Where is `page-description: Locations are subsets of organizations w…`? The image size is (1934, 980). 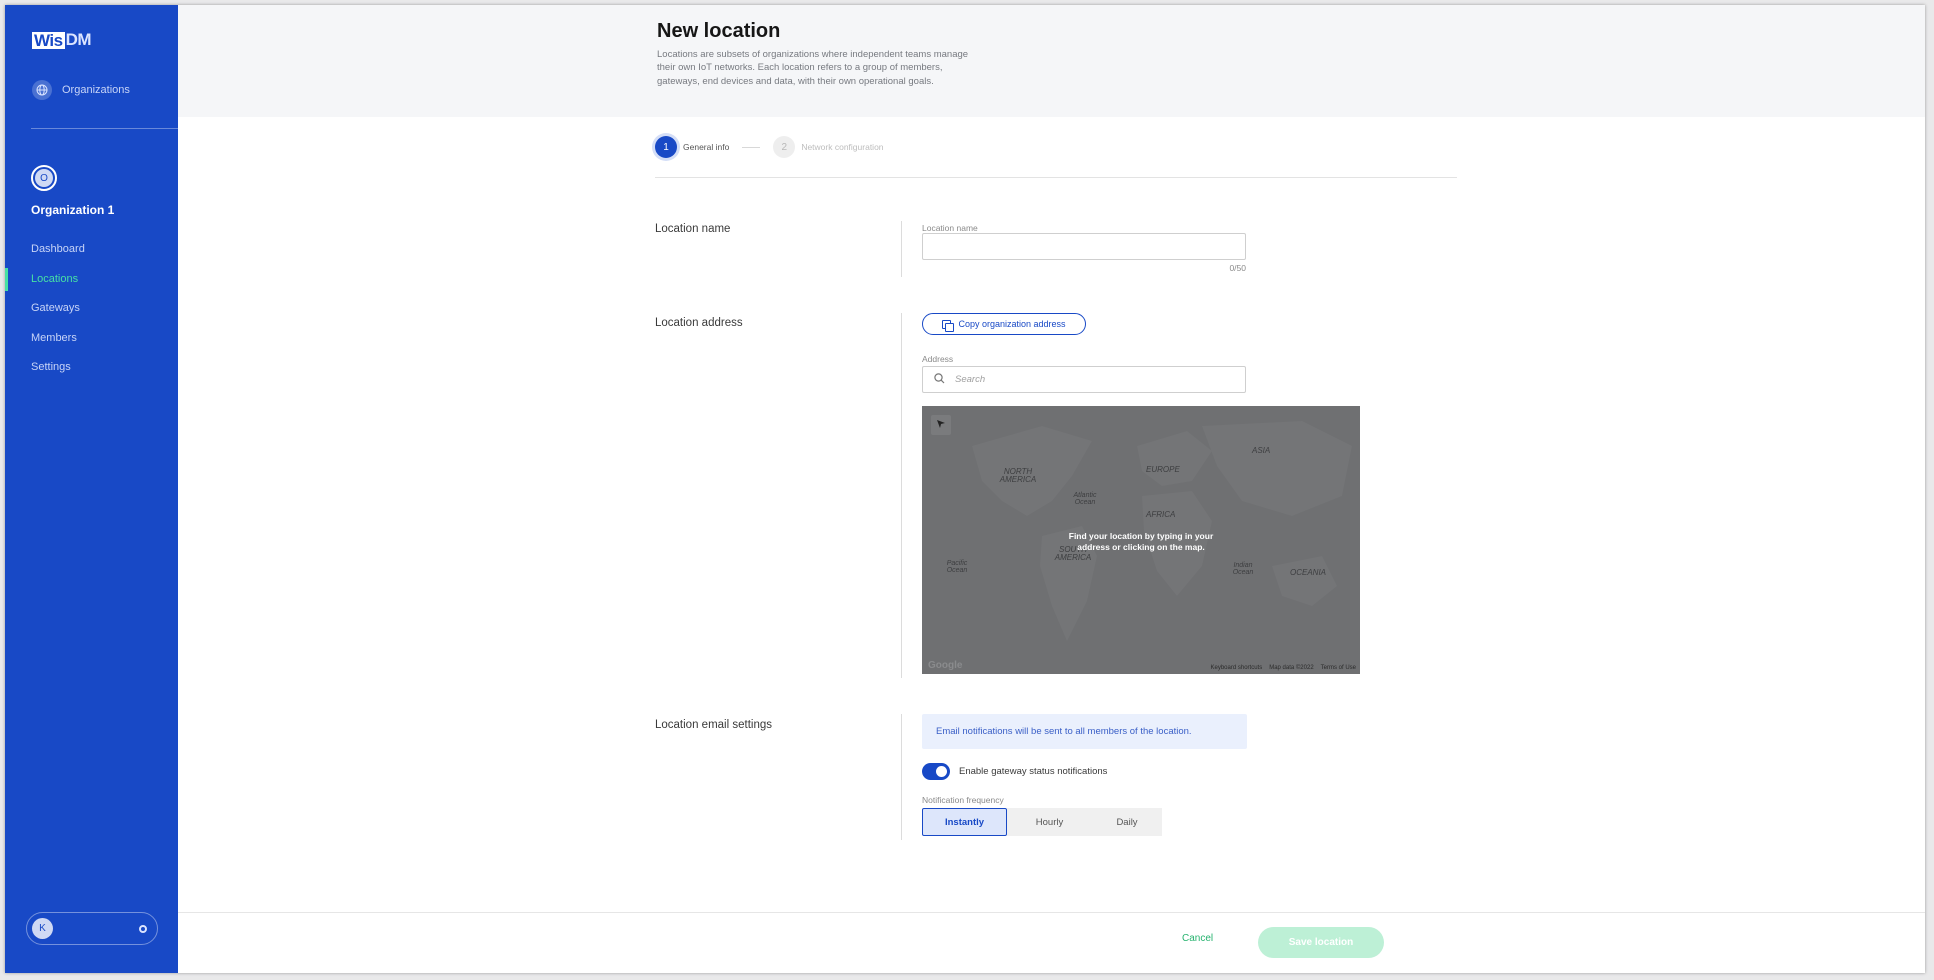
page-description: Locations are subsets of organizations w… is located at coordinates (813, 68).